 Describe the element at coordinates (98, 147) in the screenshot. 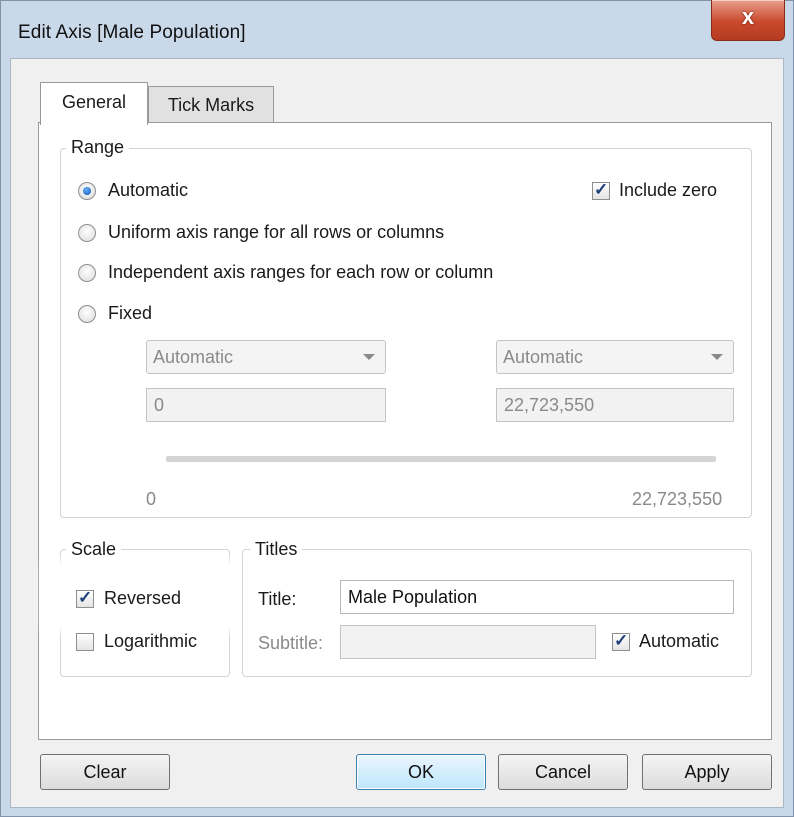

I see `range-group-title: Range` at that location.